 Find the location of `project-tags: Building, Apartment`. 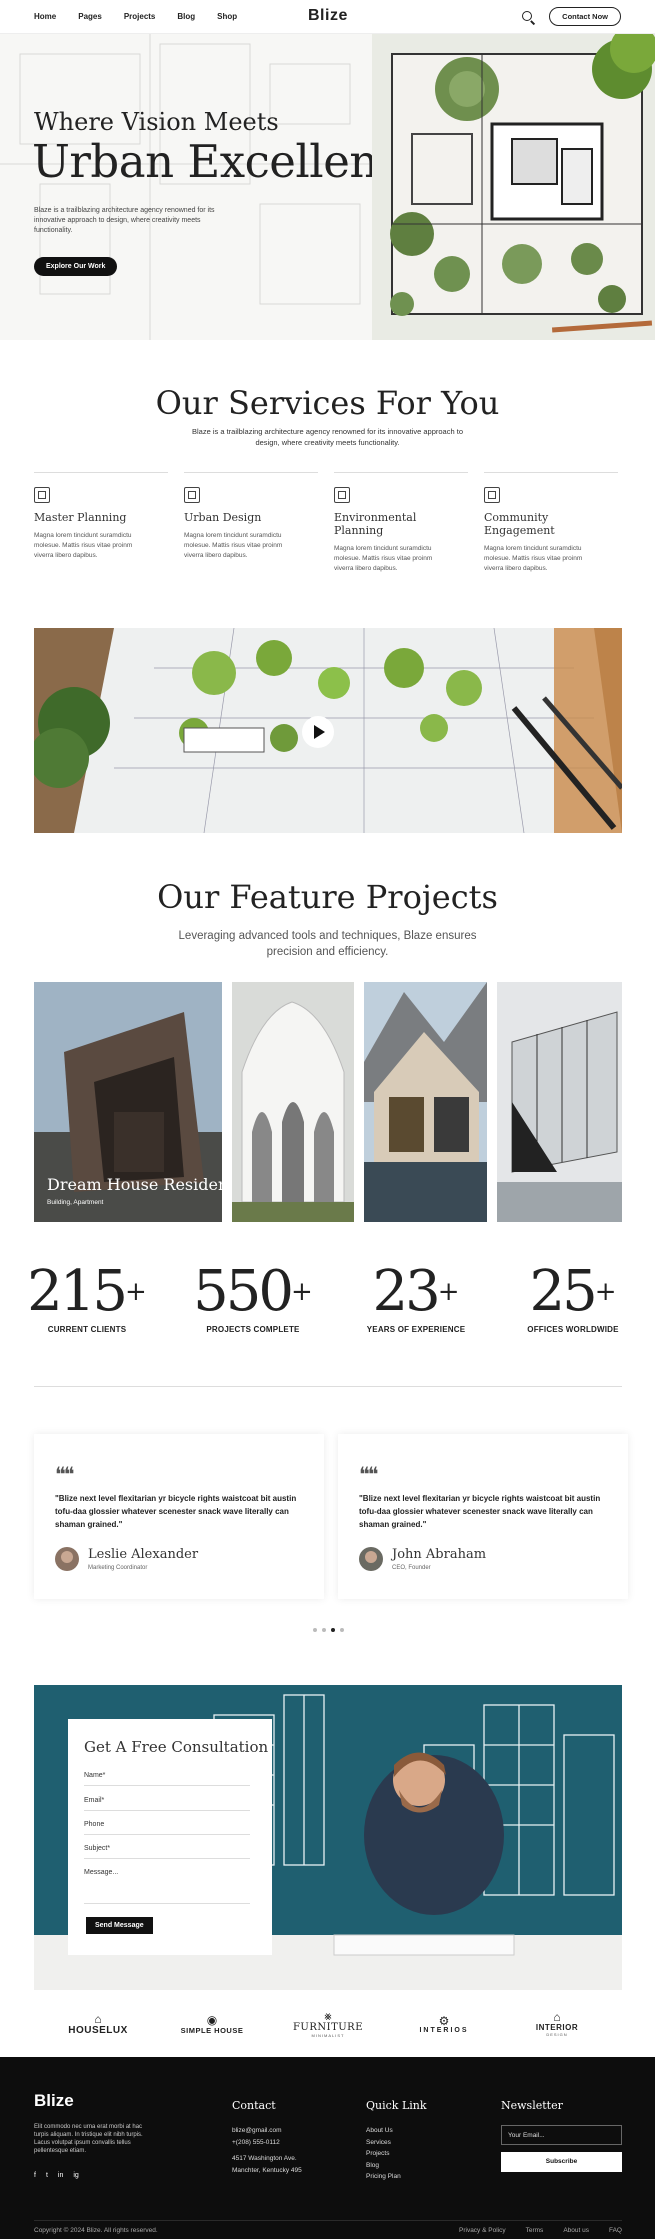

project-tags: Building, Apartment is located at coordinates (75, 1202).